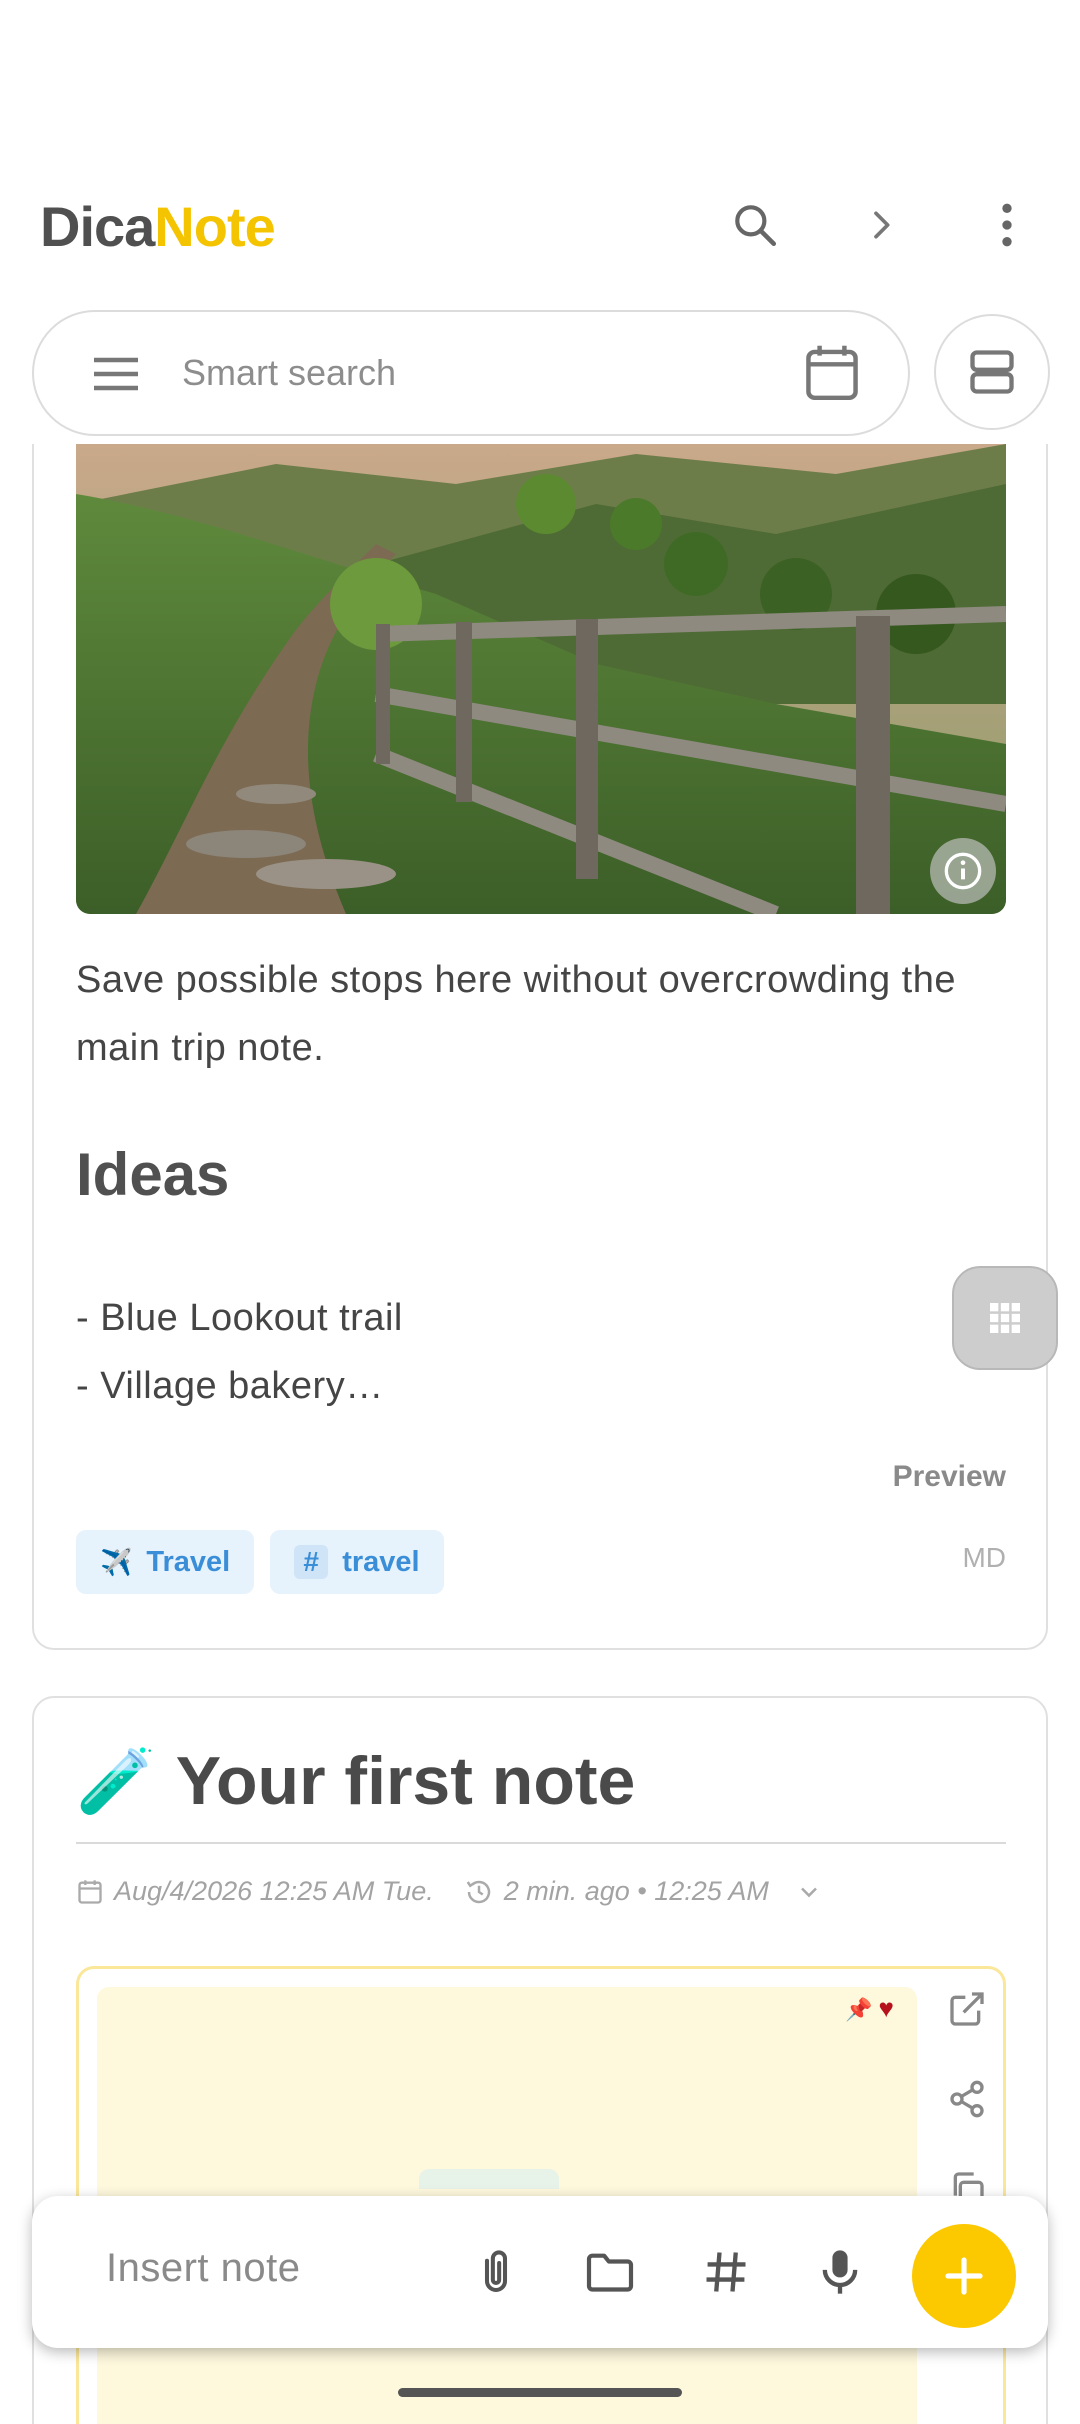 Image resolution: width=1080 pixels, height=2424 pixels. I want to click on note-created-date: Aug/4/2026 12:25 AM Tue., so click(274, 1891).